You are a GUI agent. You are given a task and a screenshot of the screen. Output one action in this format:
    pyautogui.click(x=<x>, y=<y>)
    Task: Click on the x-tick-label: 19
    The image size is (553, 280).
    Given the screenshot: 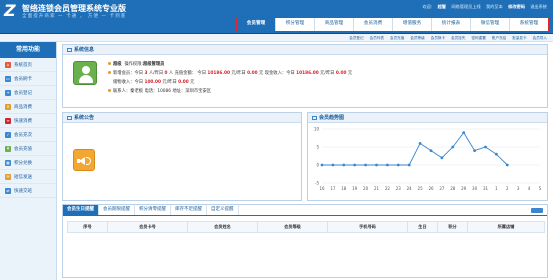 What is the action you would take?
    pyautogui.click(x=355, y=188)
    